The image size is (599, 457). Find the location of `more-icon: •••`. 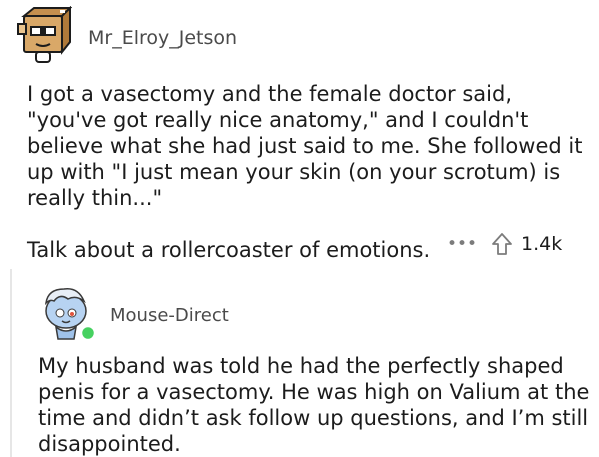

more-icon: ••• is located at coordinates (462, 244).